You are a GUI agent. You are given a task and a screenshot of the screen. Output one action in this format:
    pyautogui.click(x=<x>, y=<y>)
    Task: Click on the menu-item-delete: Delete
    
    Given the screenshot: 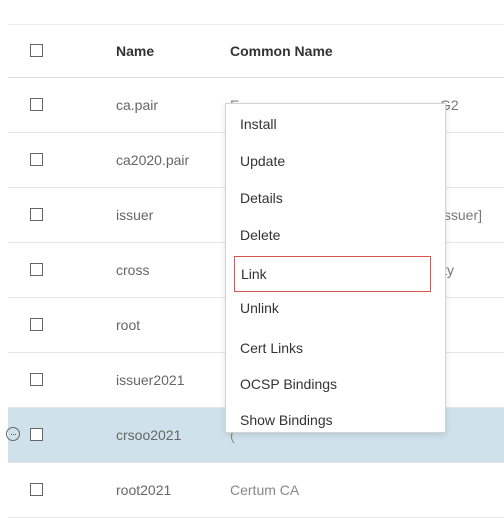 What is the action you would take?
    pyautogui.click(x=332, y=235)
    